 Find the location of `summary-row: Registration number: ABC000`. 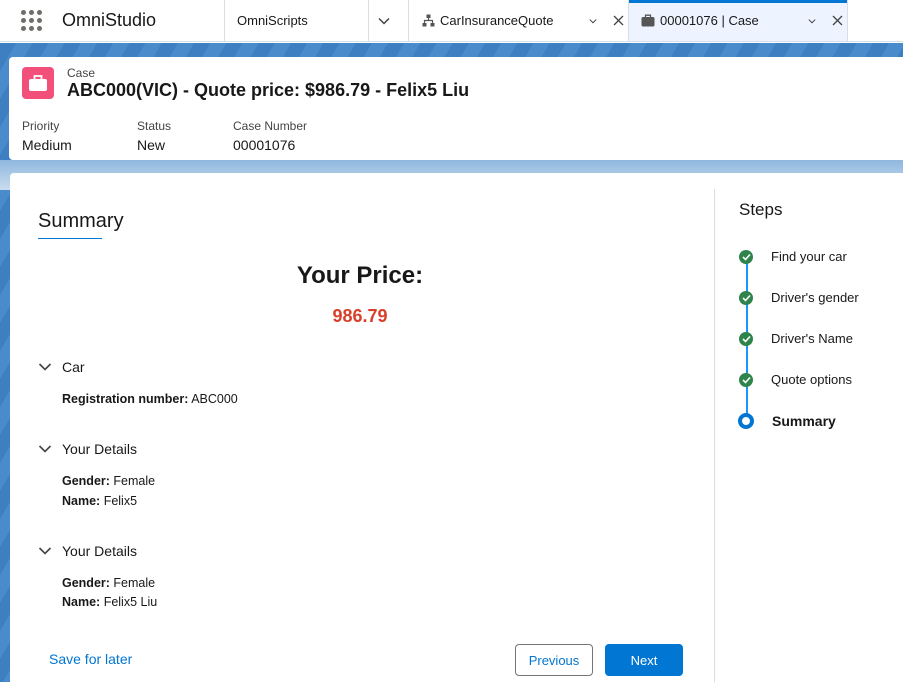

summary-row: Registration number: ABC000 is located at coordinates (150, 399).